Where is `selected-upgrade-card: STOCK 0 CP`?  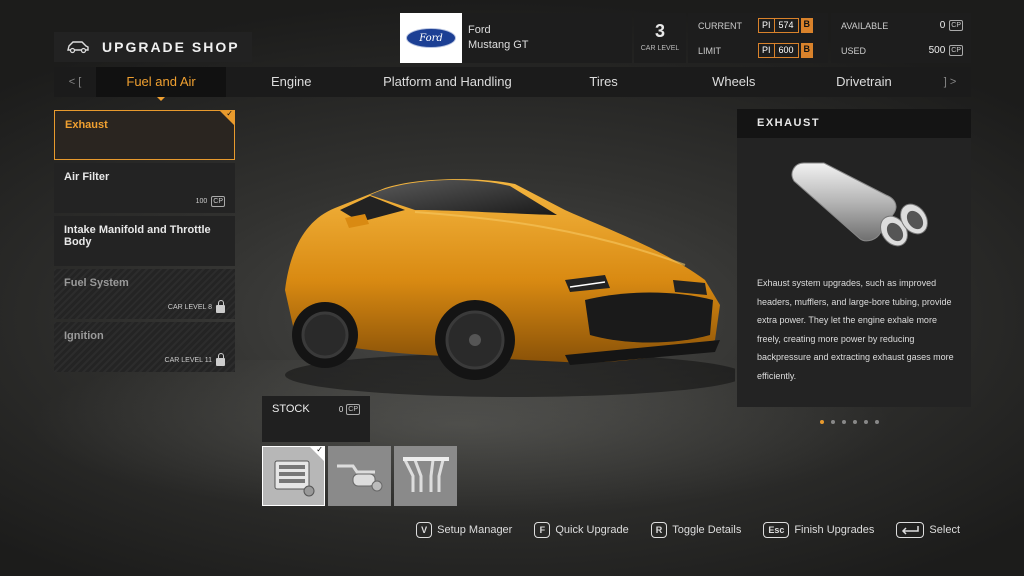
selected-upgrade-card: STOCK 0 CP is located at coordinates (316, 419).